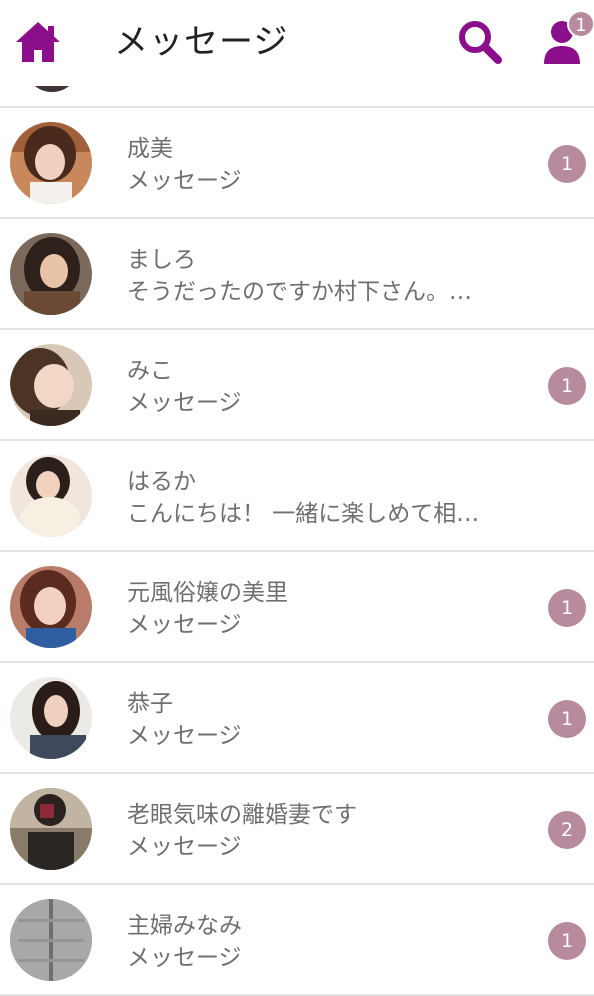 Image resolution: width=594 pixels, height=996 pixels. I want to click on conversation-row: 主婦みなみ メッセージ 1, so click(297, 940).